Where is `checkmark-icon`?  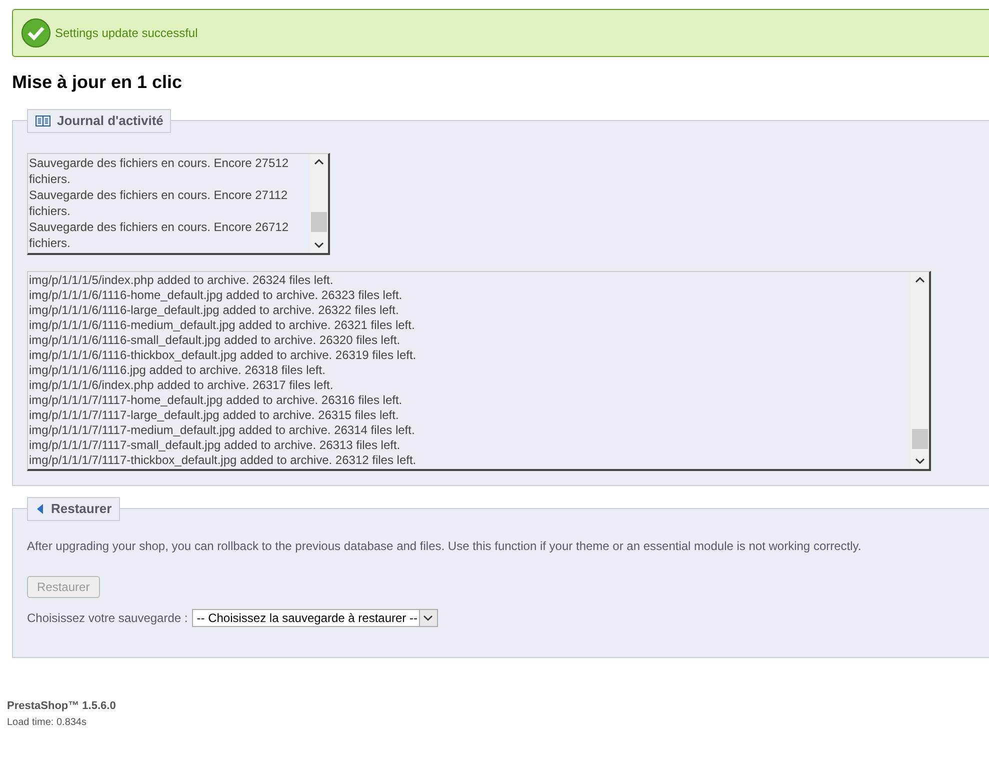 checkmark-icon is located at coordinates (36, 33).